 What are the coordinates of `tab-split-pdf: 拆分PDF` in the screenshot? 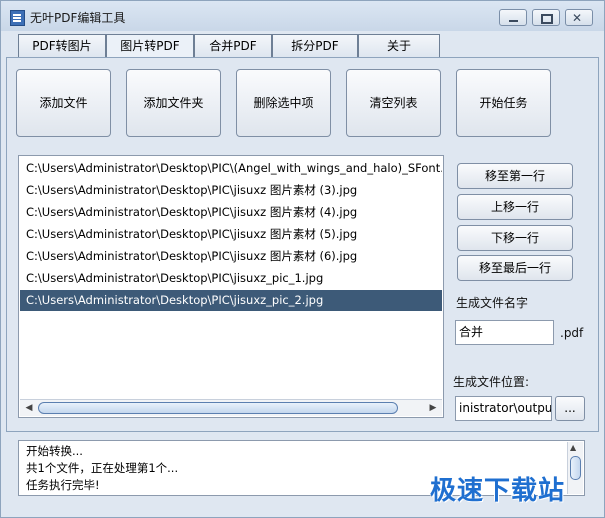 It's located at (315, 46).